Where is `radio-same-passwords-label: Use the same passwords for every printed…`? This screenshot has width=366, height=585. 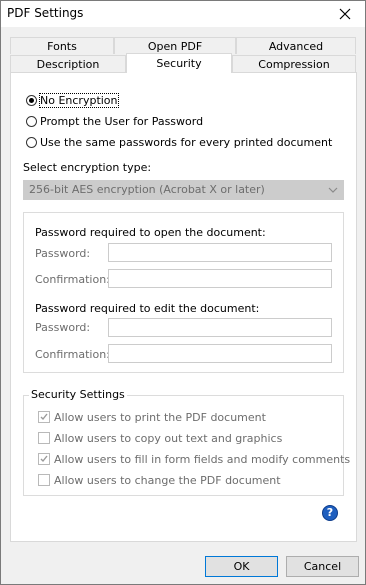
radio-same-passwords-label: Use the same passwords for every printed… is located at coordinates (186, 142).